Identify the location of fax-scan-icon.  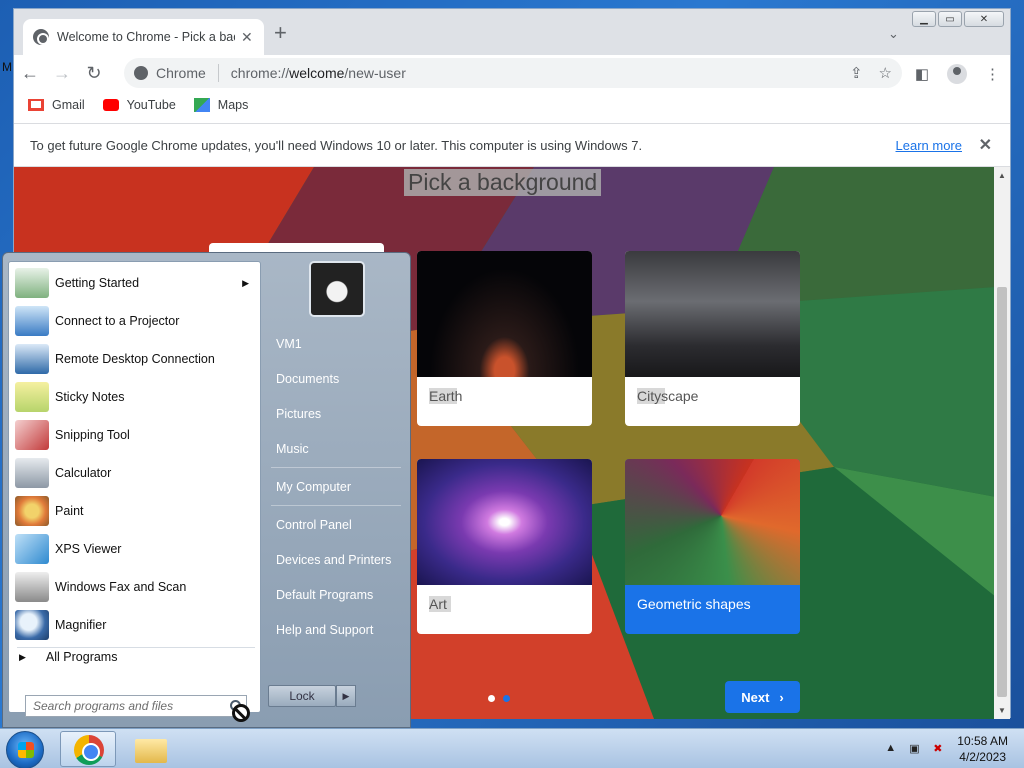
(32, 587).